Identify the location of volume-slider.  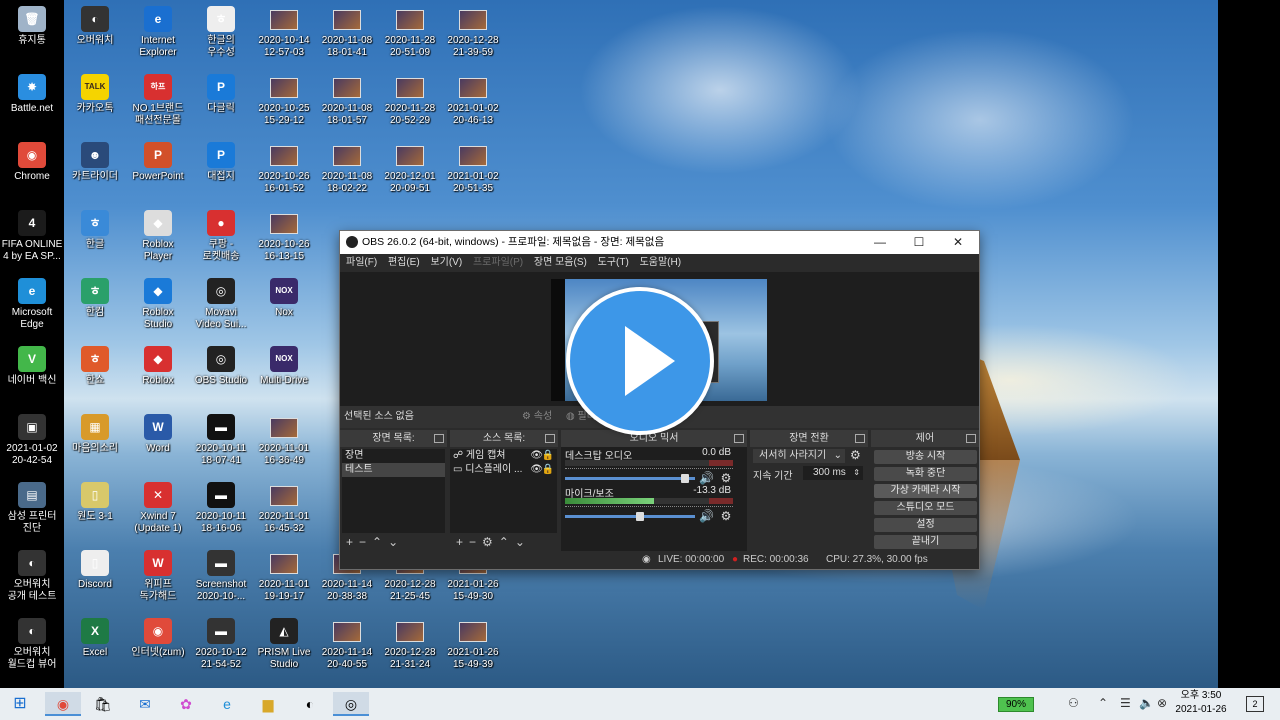
(630, 478).